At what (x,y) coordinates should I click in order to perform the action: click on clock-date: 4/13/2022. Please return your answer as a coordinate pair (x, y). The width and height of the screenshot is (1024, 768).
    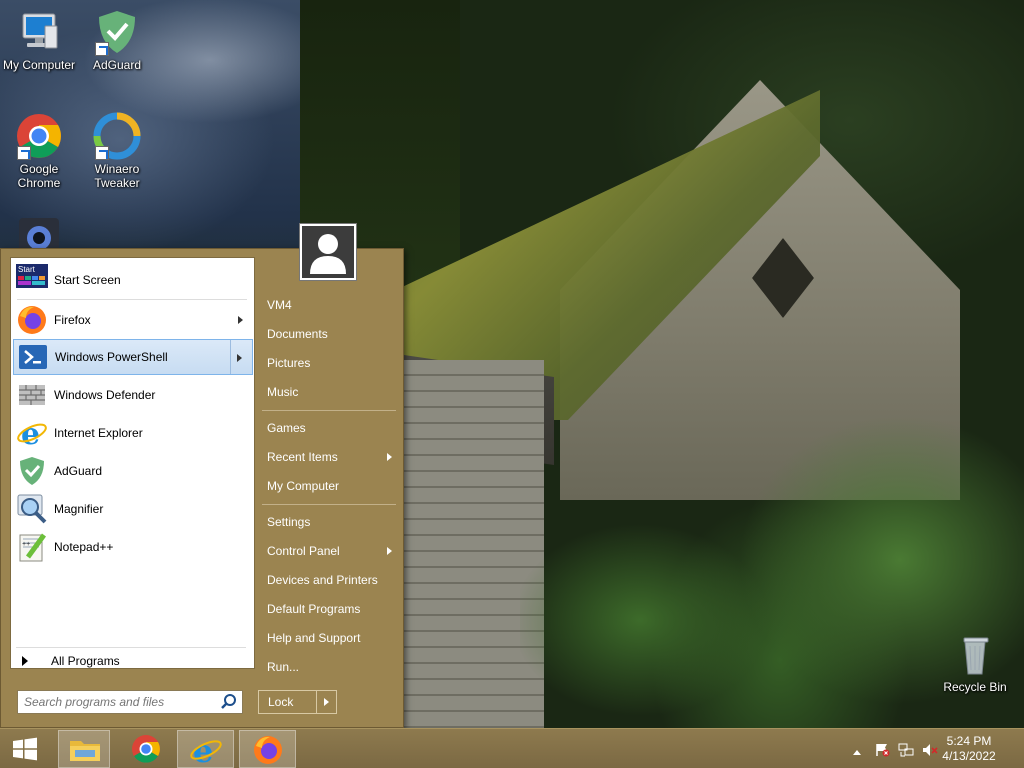
    Looking at the image, I should click on (969, 756).